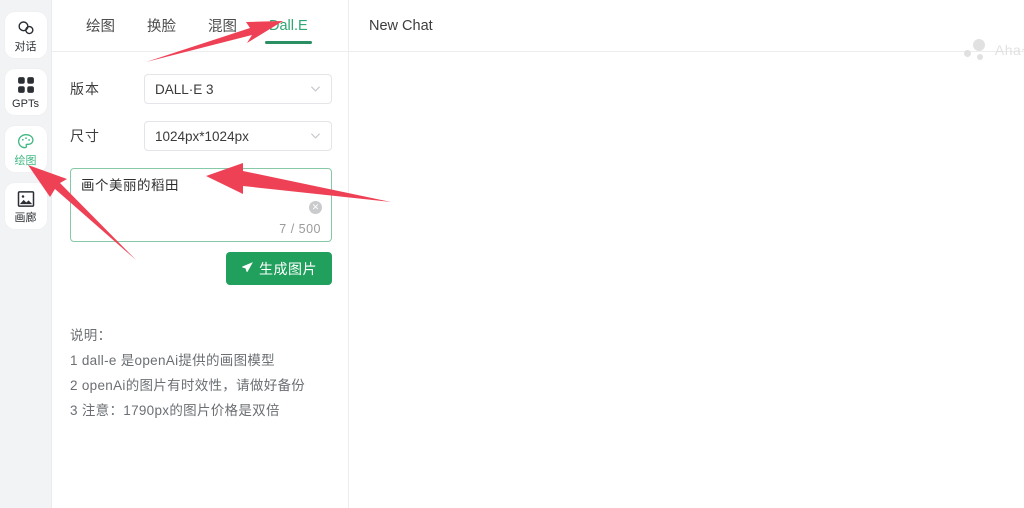 The height and width of the screenshot is (508, 1024). What do you see at coordinates (26, 28) in the screenshot?
I see `chat-bubbles-icon` at bounding box center [26, 28].